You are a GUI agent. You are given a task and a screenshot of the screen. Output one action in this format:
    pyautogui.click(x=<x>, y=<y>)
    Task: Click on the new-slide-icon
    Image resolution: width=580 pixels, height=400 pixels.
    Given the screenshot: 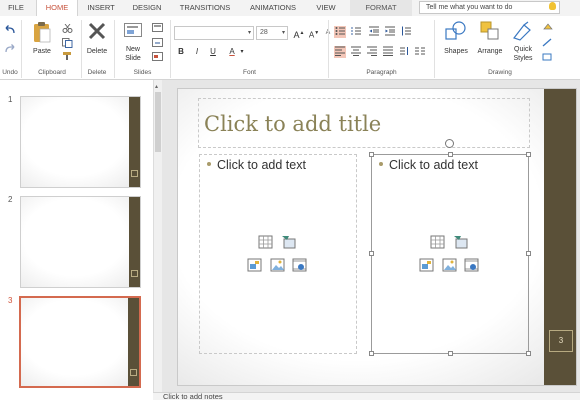 What is the action you would take?
    pyautogui.click(x=134, y=30)
    